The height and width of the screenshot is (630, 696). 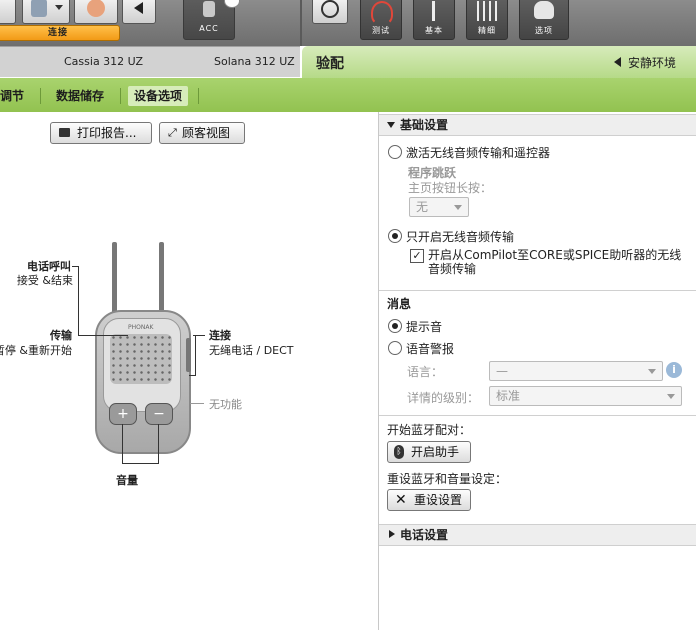 What do you see at coordinates (382, 13) in the screenshot?
I see `ear-sound-icon` at bounding box center [382, 13].